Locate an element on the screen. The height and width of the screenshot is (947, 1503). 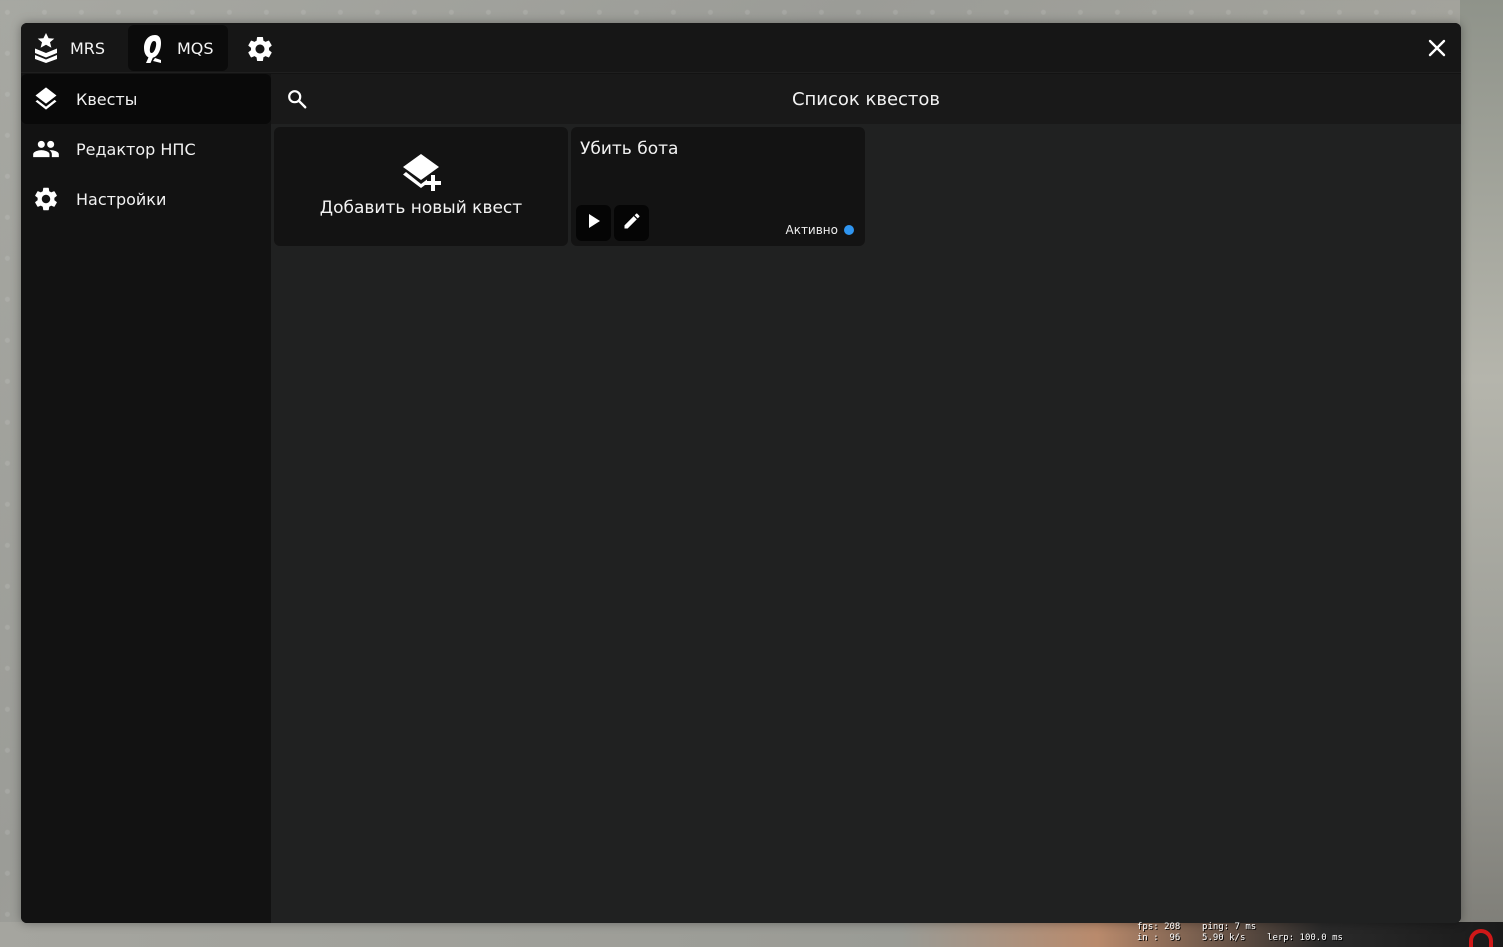
status-label: Активно is located at coordinates (811, 230).